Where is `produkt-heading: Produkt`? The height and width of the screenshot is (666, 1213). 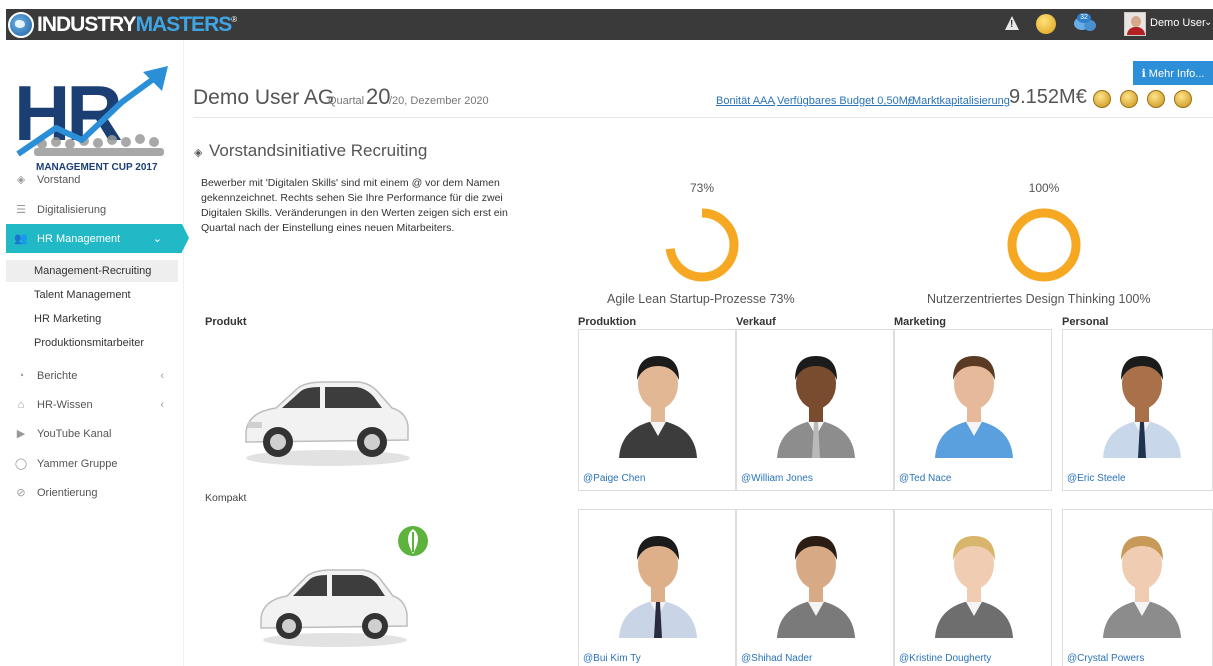 produkt-heading: Produkt is located at coordinates (226, 322).